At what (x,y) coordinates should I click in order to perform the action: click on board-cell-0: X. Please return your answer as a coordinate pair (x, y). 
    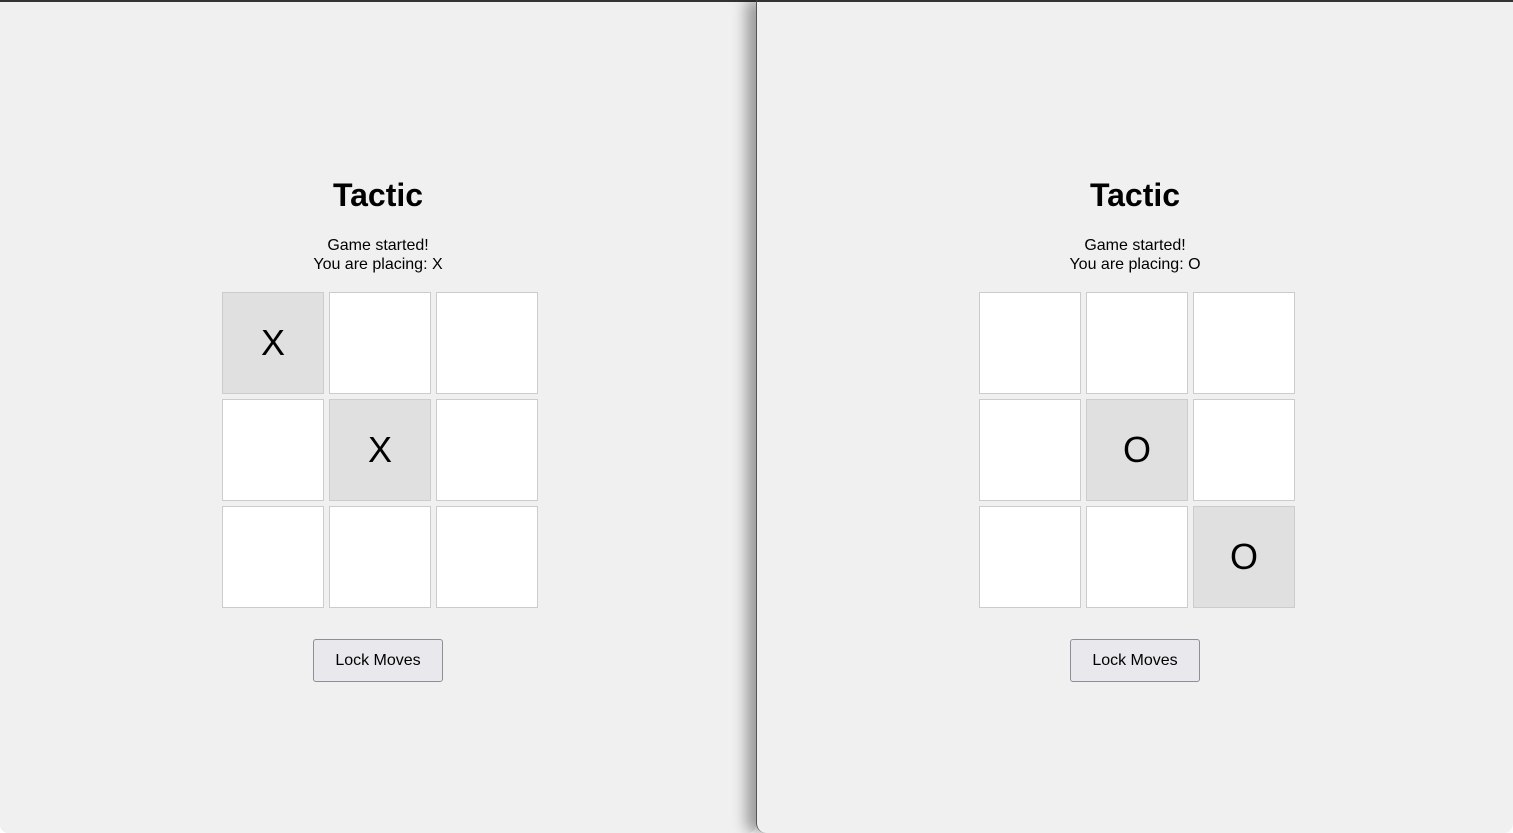
    Looking at the image, I should click on (273, 343).